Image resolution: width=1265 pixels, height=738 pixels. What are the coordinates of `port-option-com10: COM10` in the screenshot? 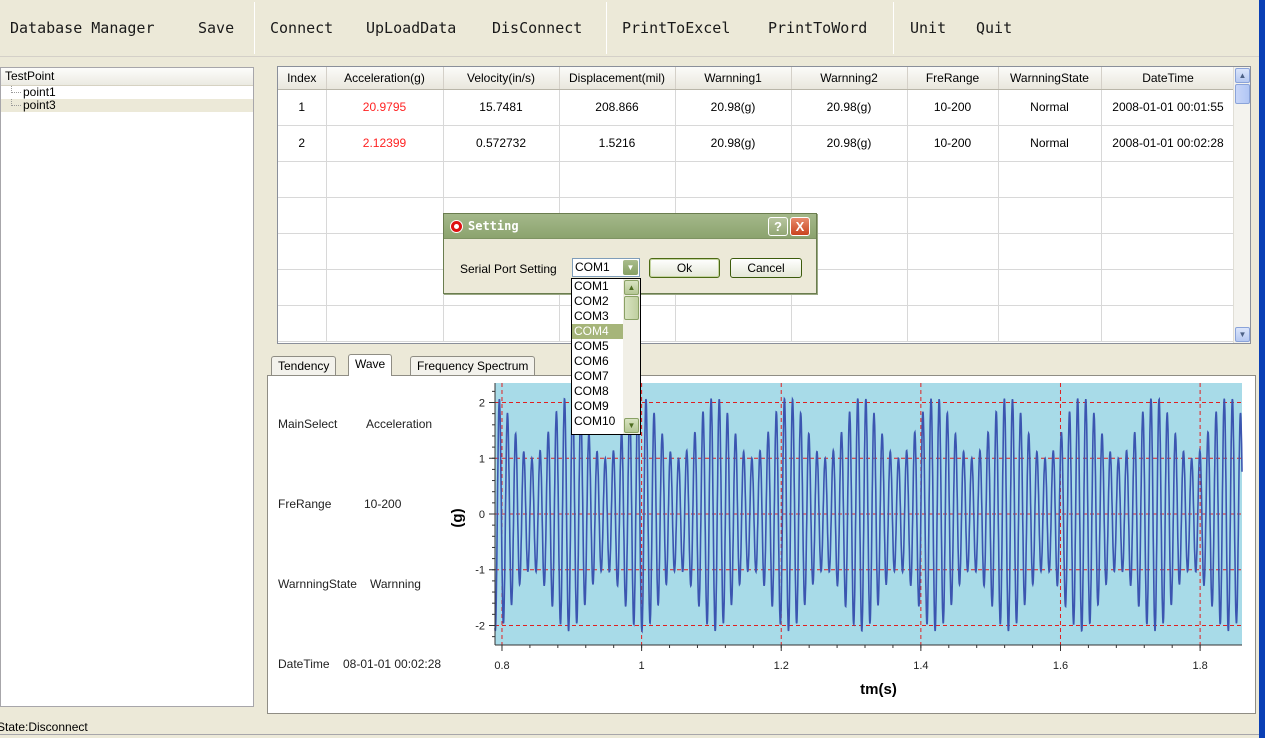 It's located at (598, 421).